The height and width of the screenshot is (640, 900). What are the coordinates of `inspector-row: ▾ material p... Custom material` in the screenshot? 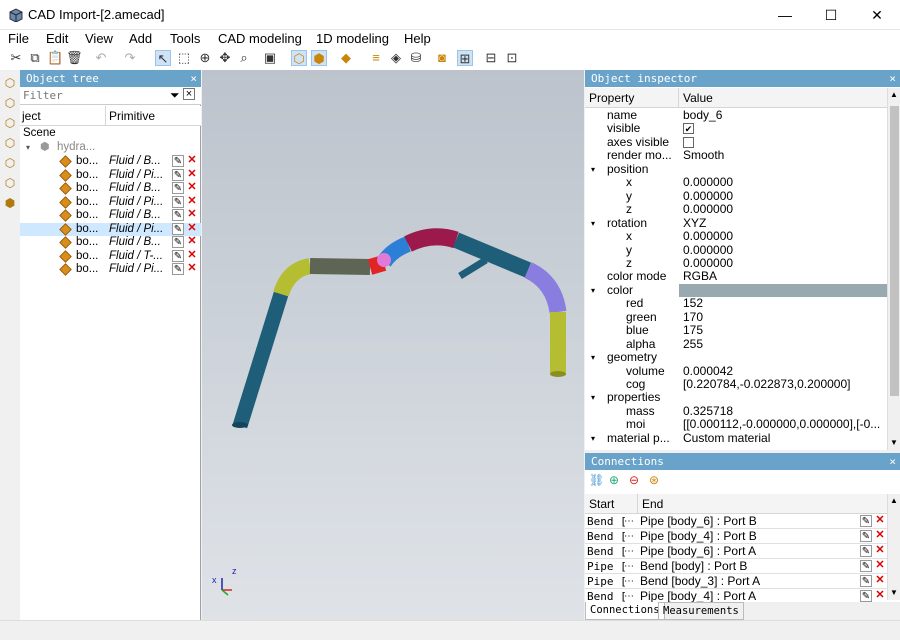 It's located at (736, 439).